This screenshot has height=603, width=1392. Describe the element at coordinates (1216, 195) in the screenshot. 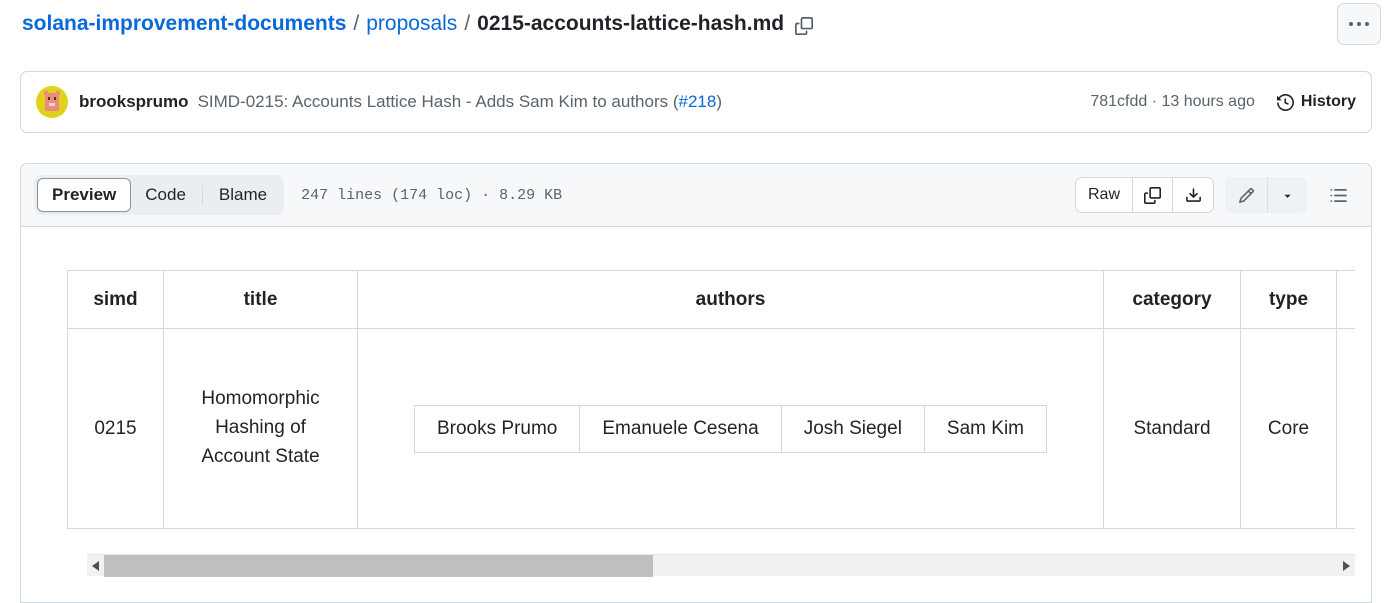

I see `file-toolbar-actions: Raw` at that location.